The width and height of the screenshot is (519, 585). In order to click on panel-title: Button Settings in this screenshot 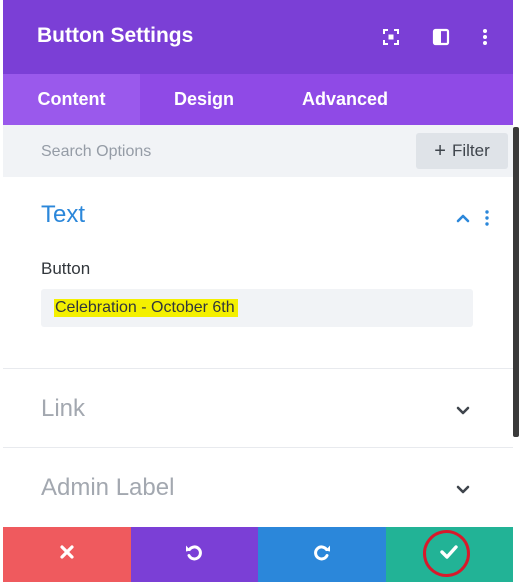, I will do `click(115, 35)`.